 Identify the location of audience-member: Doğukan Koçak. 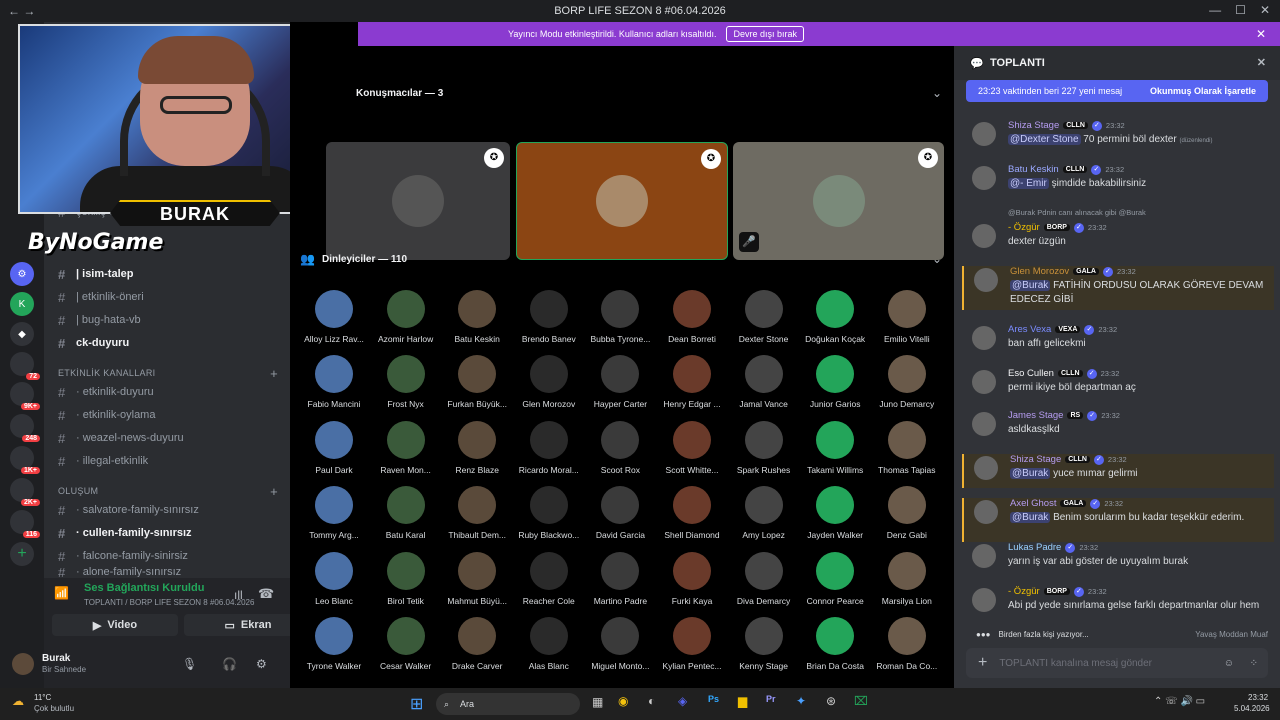
(835, 317).